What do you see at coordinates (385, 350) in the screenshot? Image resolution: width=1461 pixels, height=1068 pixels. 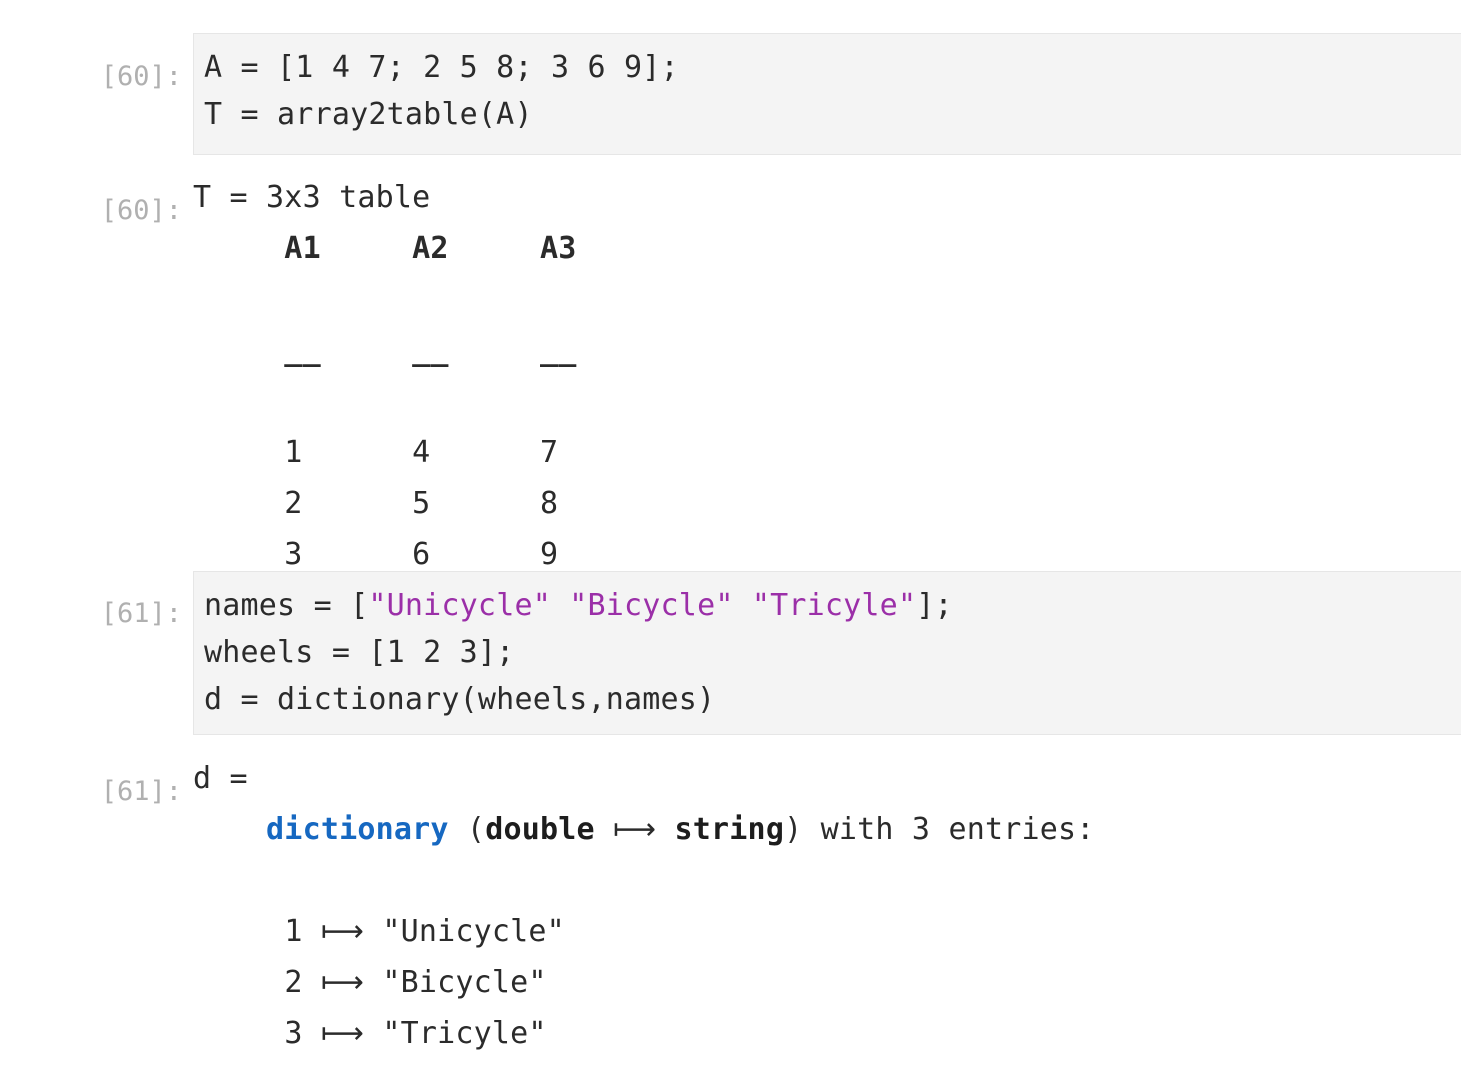 I see `table-header-rule: __ __ __` at bounding box center [385, 350].